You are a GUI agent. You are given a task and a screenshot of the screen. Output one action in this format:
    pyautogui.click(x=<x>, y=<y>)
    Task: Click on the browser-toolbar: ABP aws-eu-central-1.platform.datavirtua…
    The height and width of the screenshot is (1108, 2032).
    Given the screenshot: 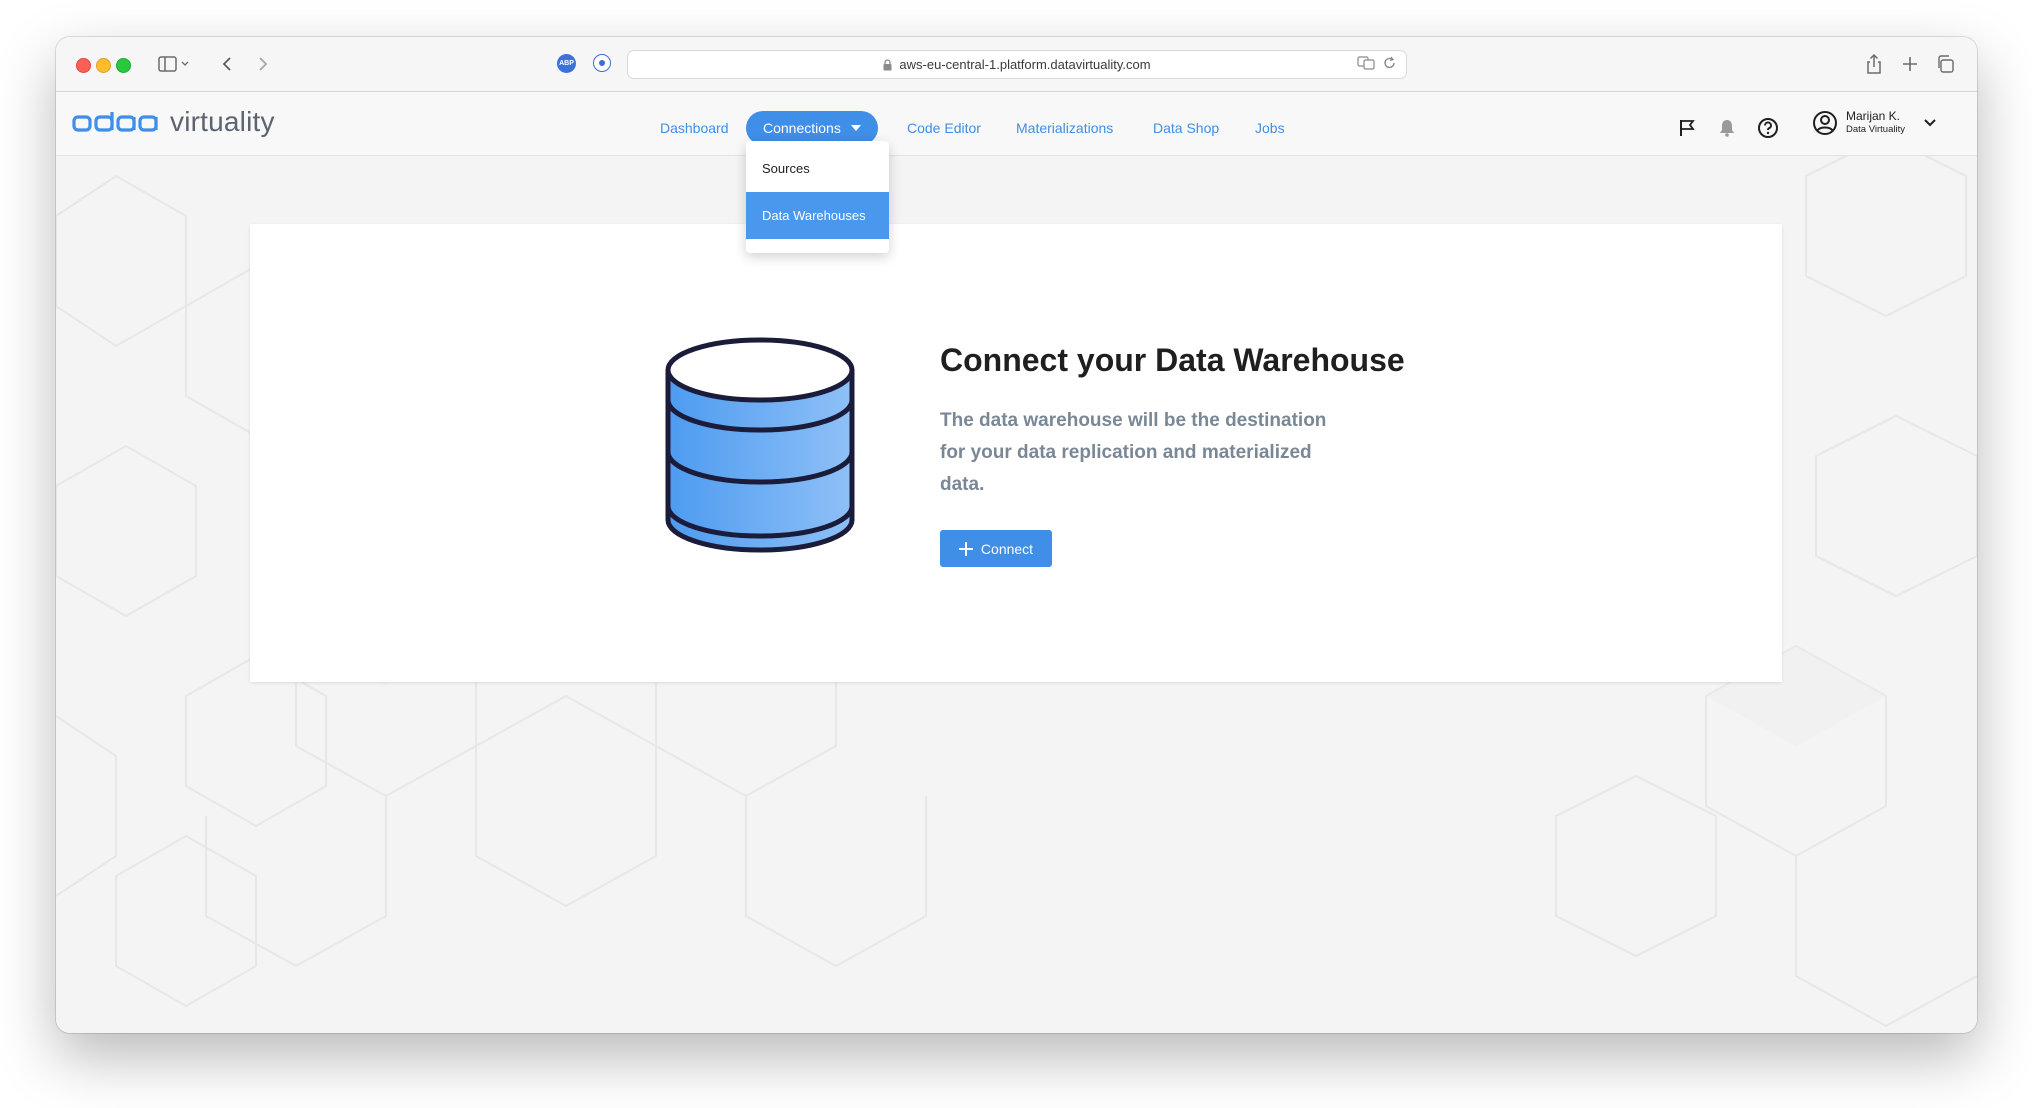 What is the action you would take?
    pyautogui.click(x=1016, y=64)
    